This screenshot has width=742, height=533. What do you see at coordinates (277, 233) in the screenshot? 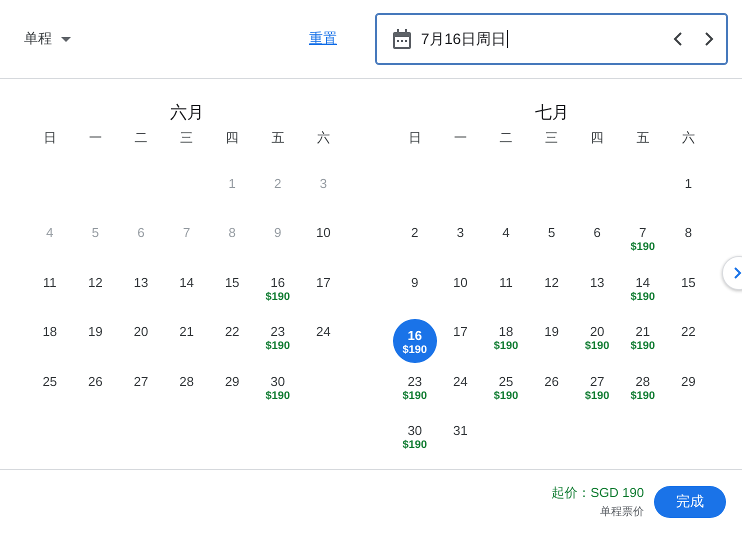
I see `day-cell-text: 9` at bounding box center [277, 233].